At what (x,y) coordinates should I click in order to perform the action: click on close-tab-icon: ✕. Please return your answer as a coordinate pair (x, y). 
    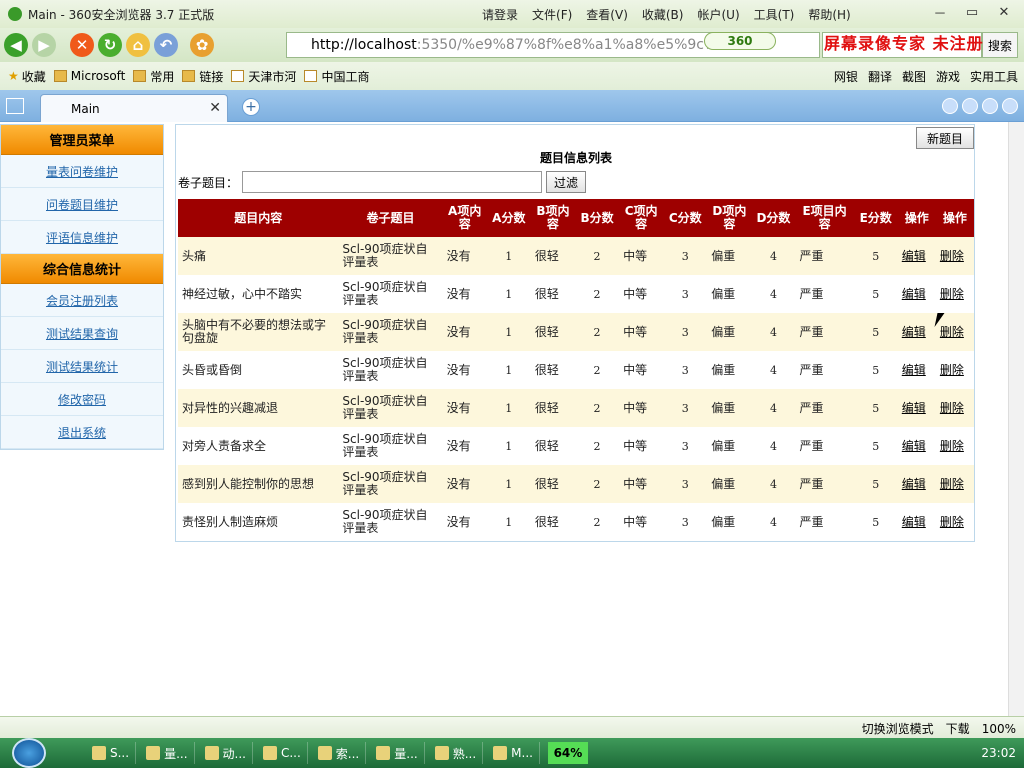
    Looking at the image, I should click on (215, 108).